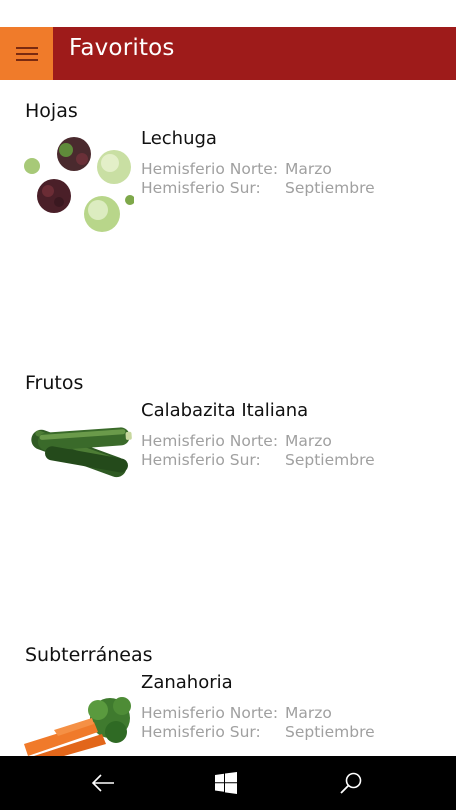 The image size is (456, 810). I want to click on back-icon, so click(102, 783).